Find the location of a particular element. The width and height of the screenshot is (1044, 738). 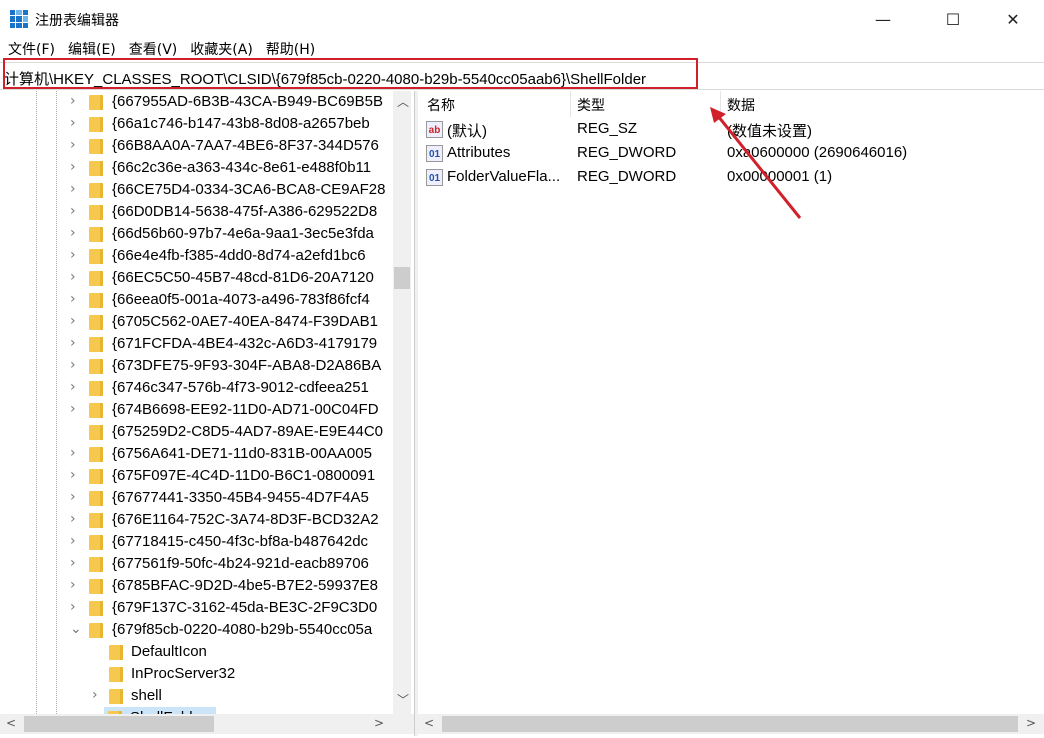

tree-subkey: InProcServer32 is located at coordinates (196, 674).